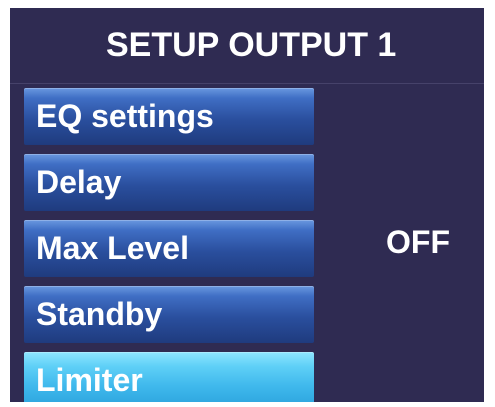 This screenshot has height=407, width=495. Describe the element at coordinates (169, 377) in the screenshot. I see `menu-item-limiter: Limiter` at that location.